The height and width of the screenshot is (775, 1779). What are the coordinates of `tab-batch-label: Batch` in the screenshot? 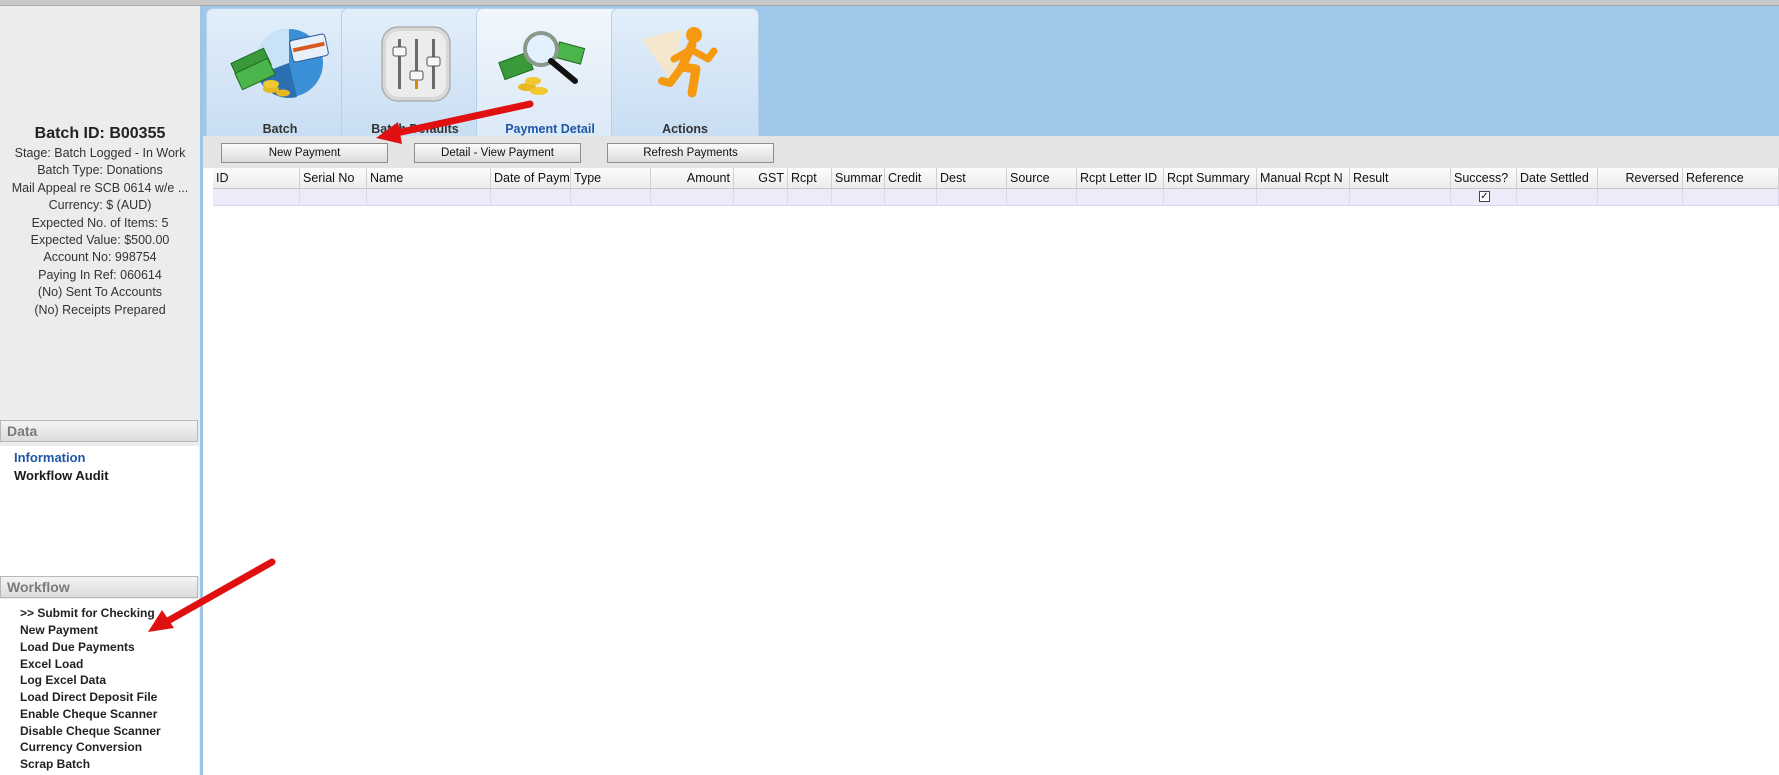 It's located at (280, 129).